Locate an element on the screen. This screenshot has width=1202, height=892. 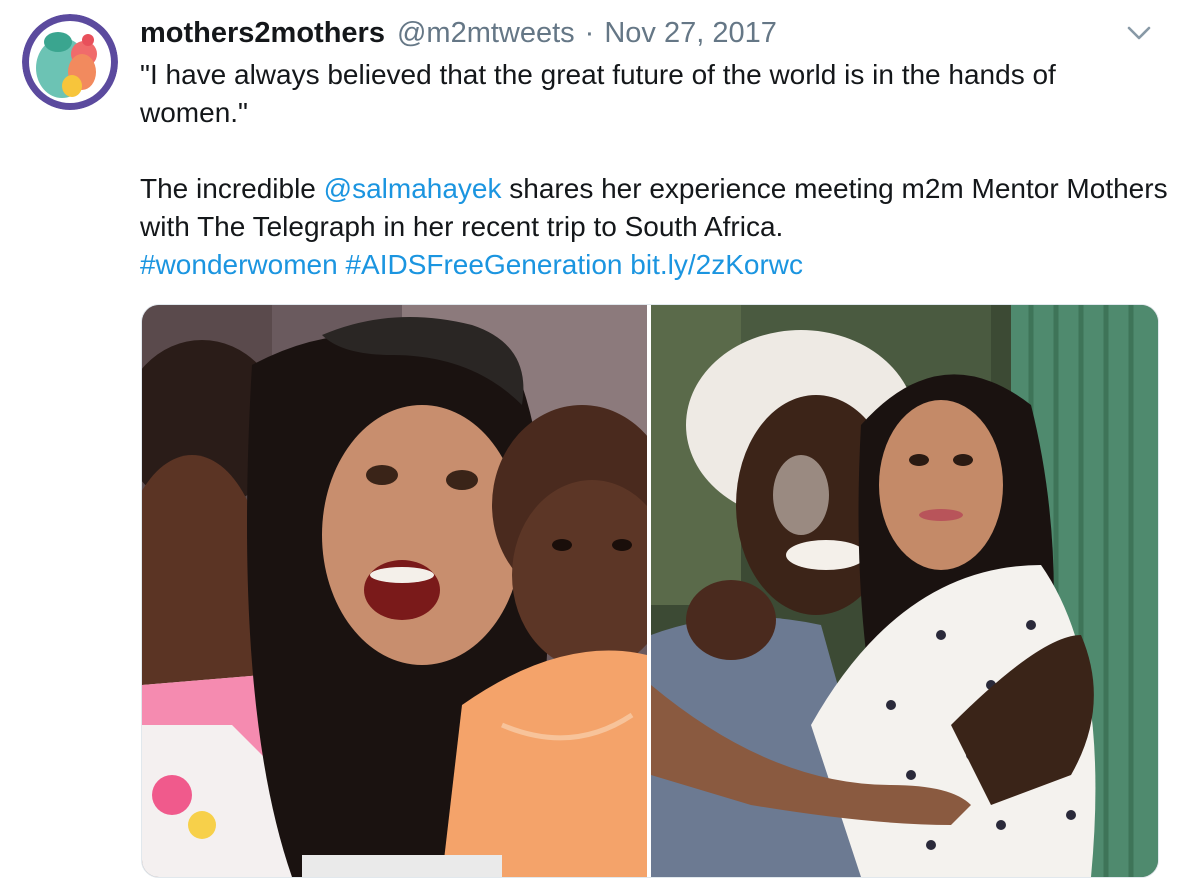
author-handle: @m2mtweets is located at coordinates (486, 33).